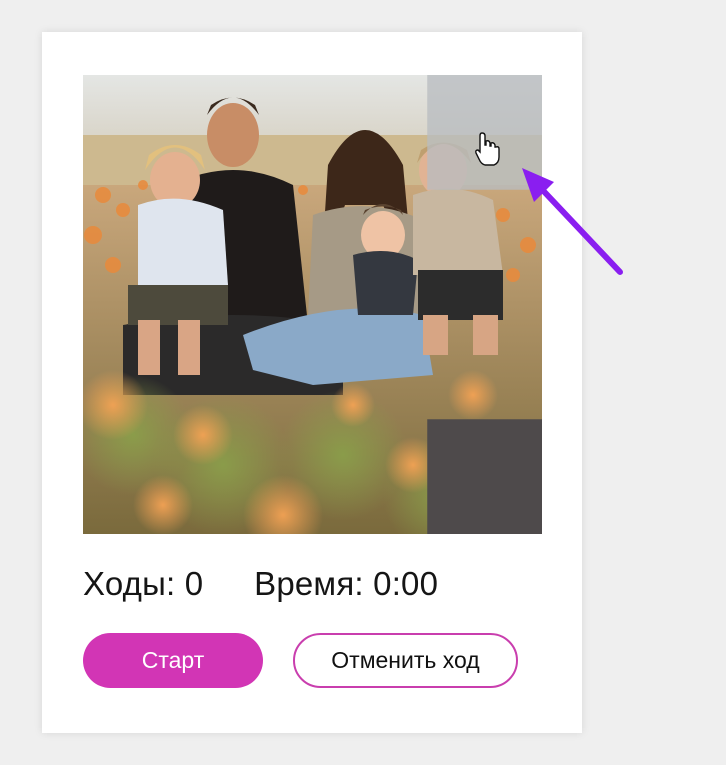 Image resolution: width=726 pixels, height=765 pixels. Describe the element at coordinates (309, 583) in the screenshot. I see `time-label: Время:` at that location.